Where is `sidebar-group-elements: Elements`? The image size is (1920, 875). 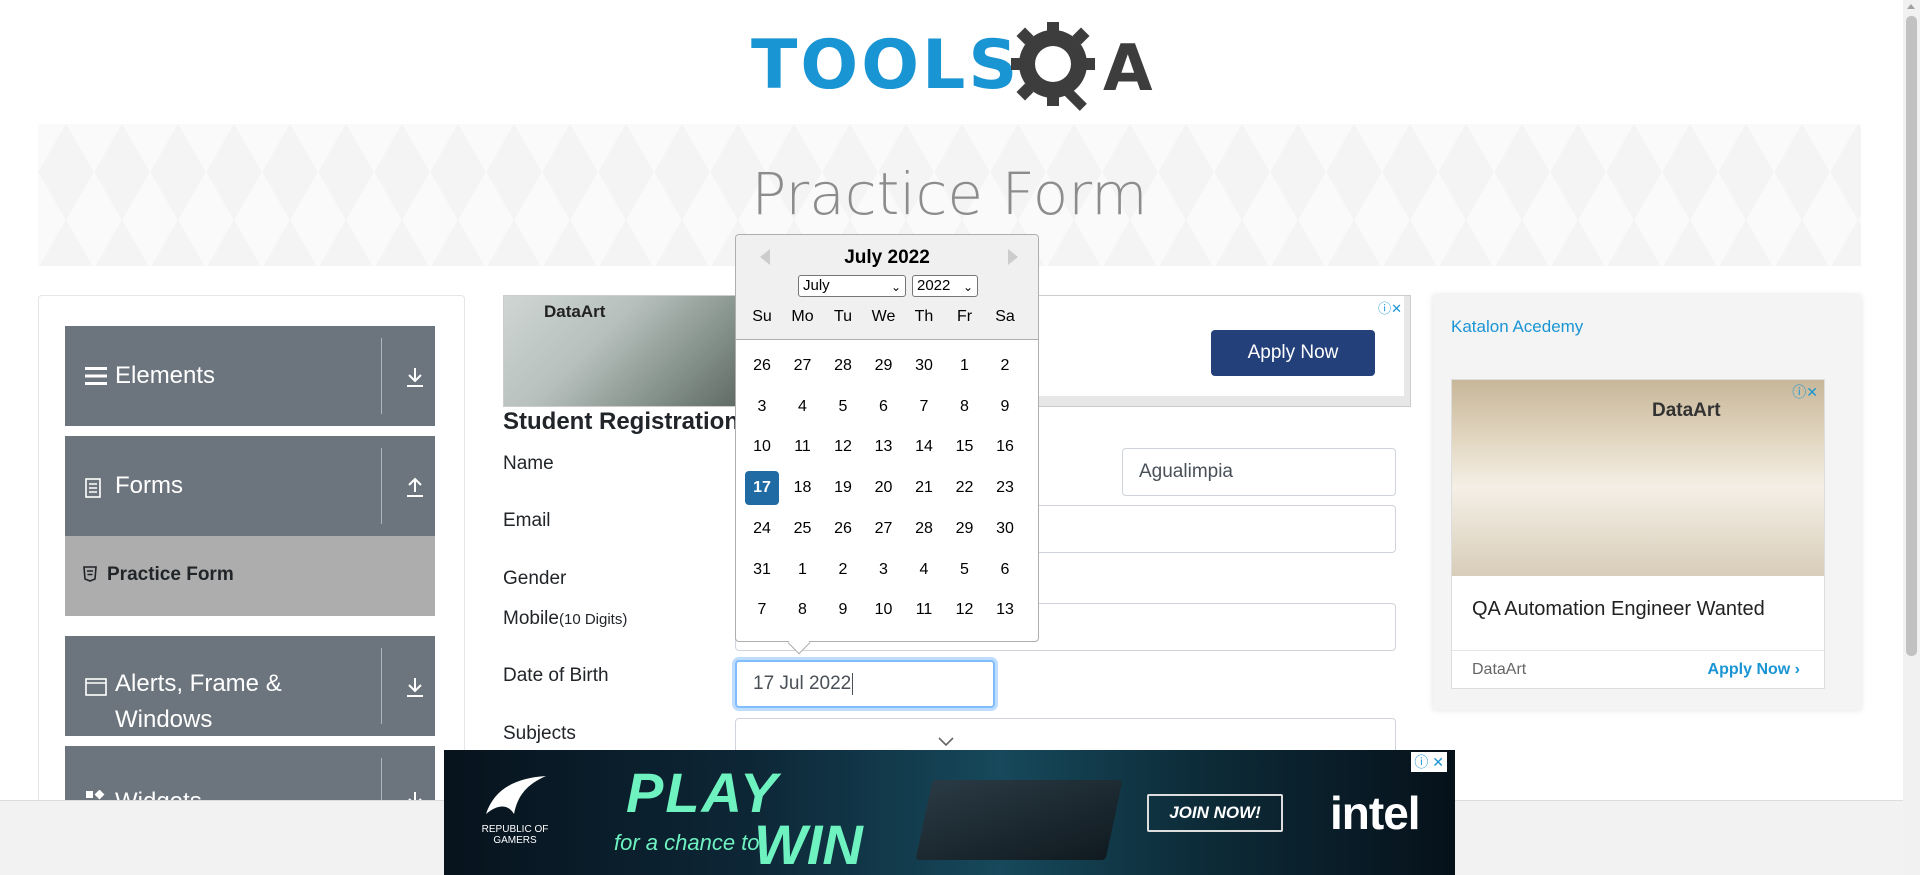 sidebar-group-elements: Elements is located at coordinates (250, 376).